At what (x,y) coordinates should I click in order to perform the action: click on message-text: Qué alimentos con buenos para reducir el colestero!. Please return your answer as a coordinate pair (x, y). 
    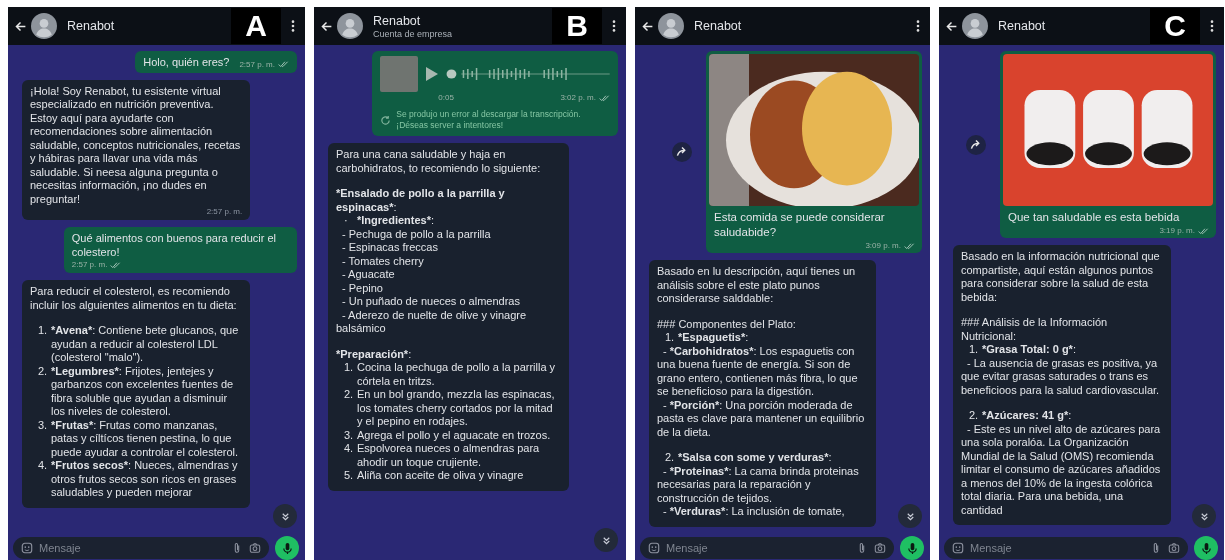
    Looking at the image, I should click on (174, 245).